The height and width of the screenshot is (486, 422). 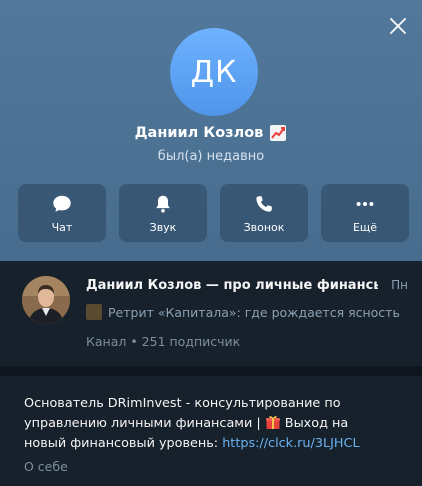 I want to click on channel-meta: Канал • 251 подписчик, so click(x=163, y=341).